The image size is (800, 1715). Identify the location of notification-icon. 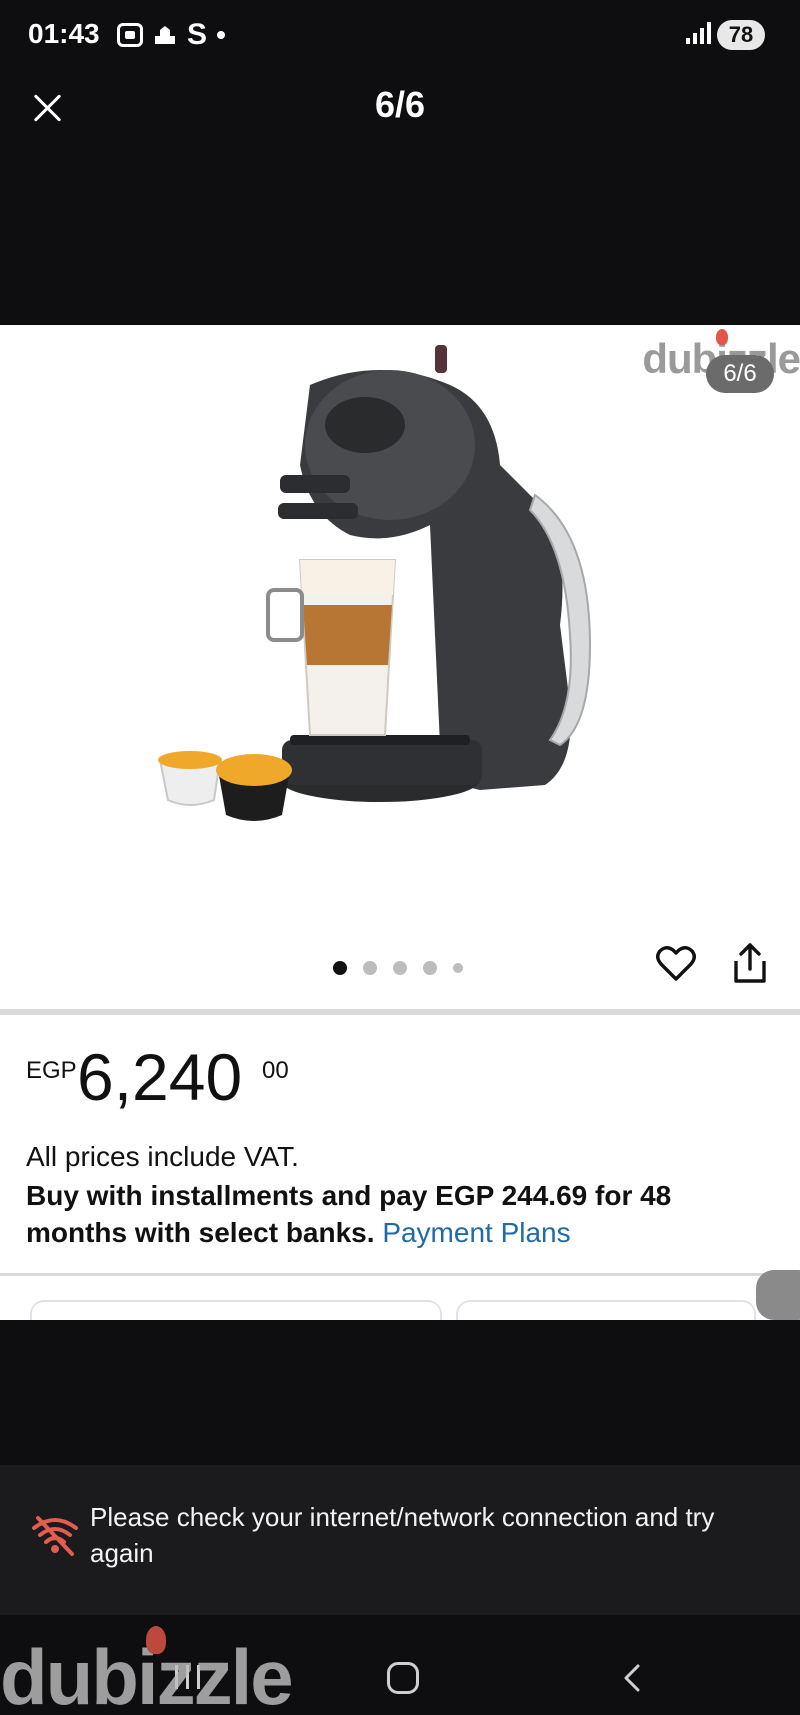
(165, 35).